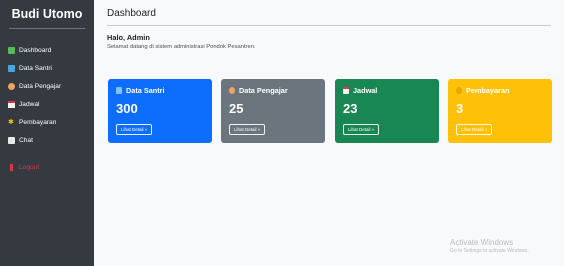  What do you see at coordinates (128, 37) in the screenshot?
I see `greeting: Halo, Admin` at bounding box center [128, 37].